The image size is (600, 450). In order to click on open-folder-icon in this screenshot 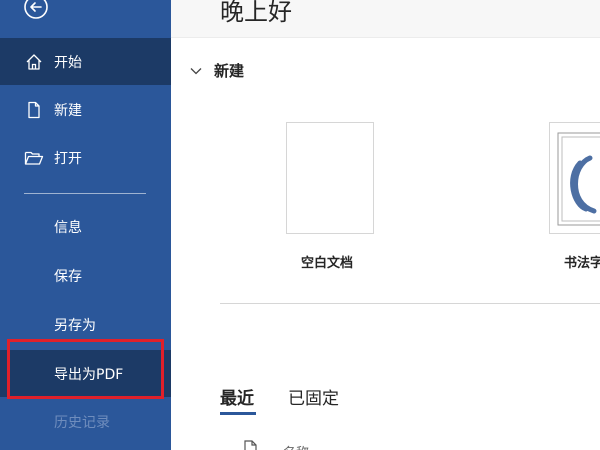, I will do `click(34, 158)`.